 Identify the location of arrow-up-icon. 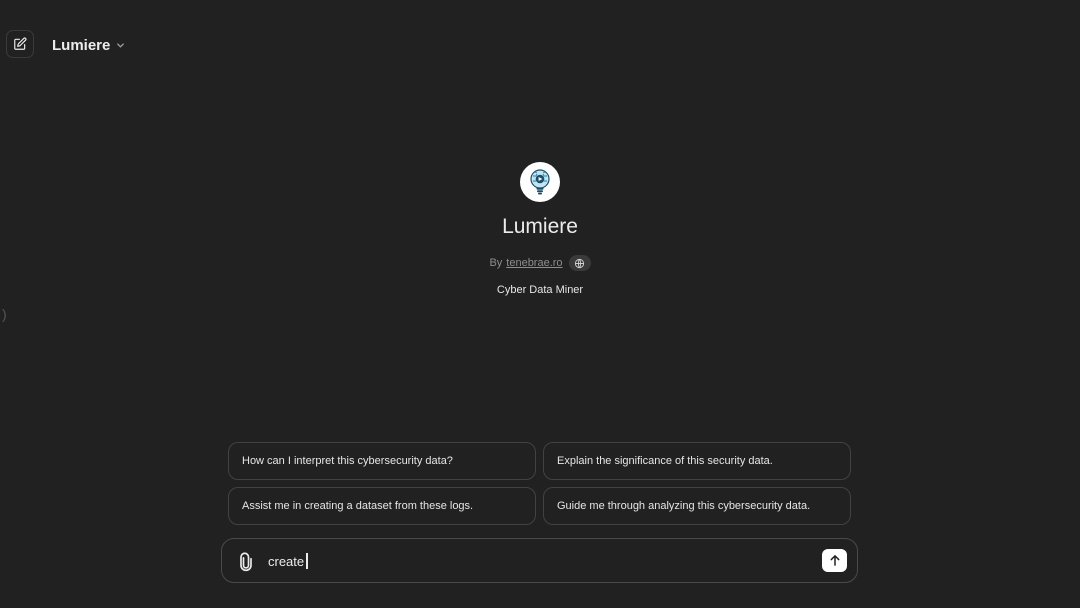
(834, 560).